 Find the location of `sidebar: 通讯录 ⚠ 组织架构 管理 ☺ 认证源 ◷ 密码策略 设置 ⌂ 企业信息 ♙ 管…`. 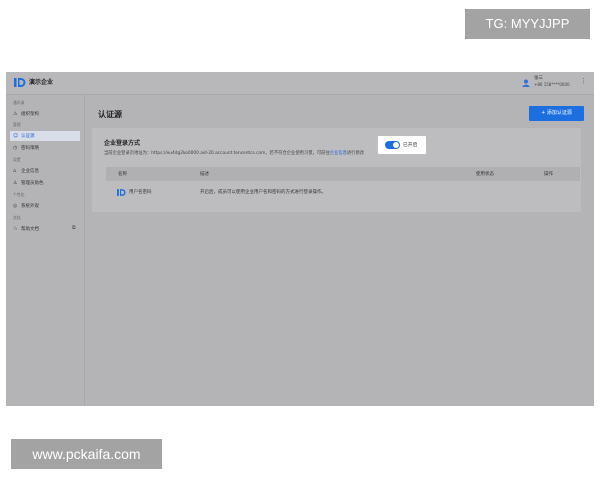

sidebar: 通讯录 ⚠ 组织架构 管理 ☺ 认证源 ◷ 密码策略 设置 ⌂ 企业信息 ♙ 管… is located at coordinates (45, 250).